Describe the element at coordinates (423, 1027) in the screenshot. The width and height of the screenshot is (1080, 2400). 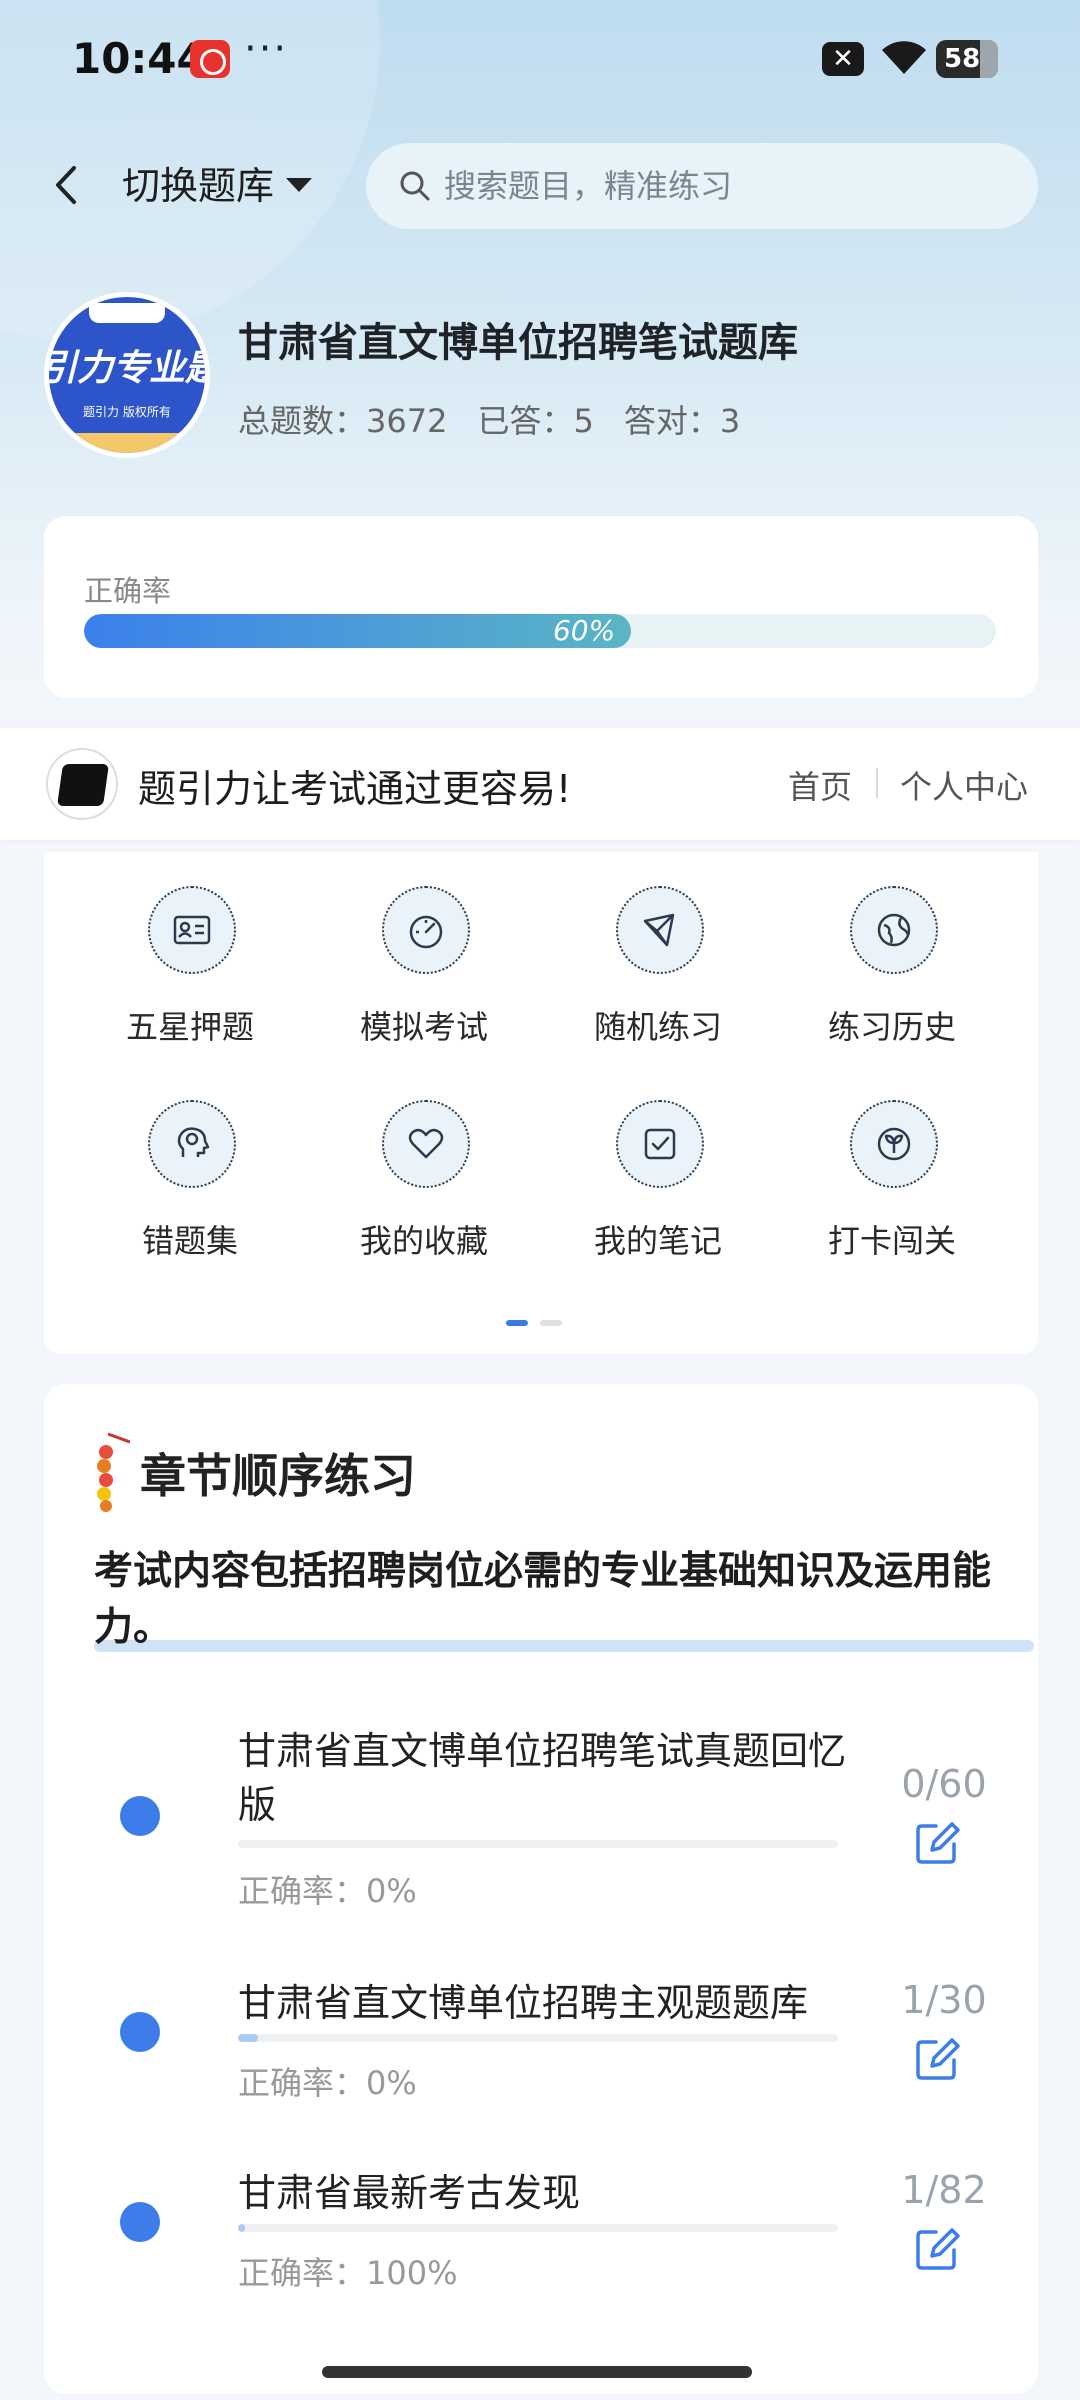
I see `menu-label: 模拟考试` at that location.